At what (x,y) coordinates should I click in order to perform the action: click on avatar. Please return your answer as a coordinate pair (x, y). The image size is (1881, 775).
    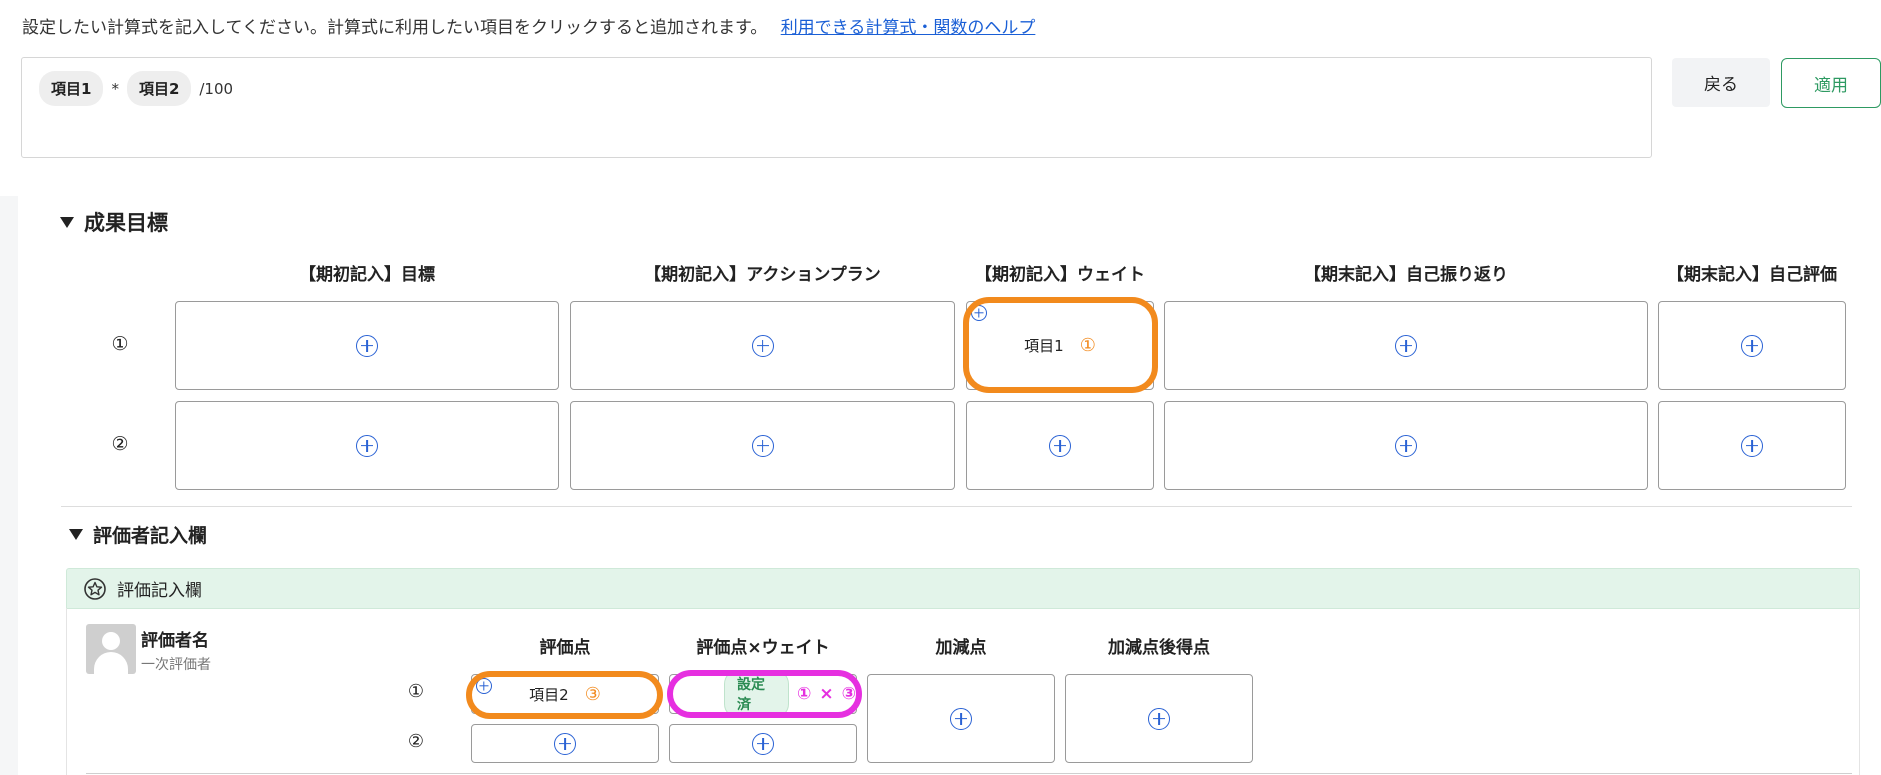
    Looking at the image, I should click on (111, 649).